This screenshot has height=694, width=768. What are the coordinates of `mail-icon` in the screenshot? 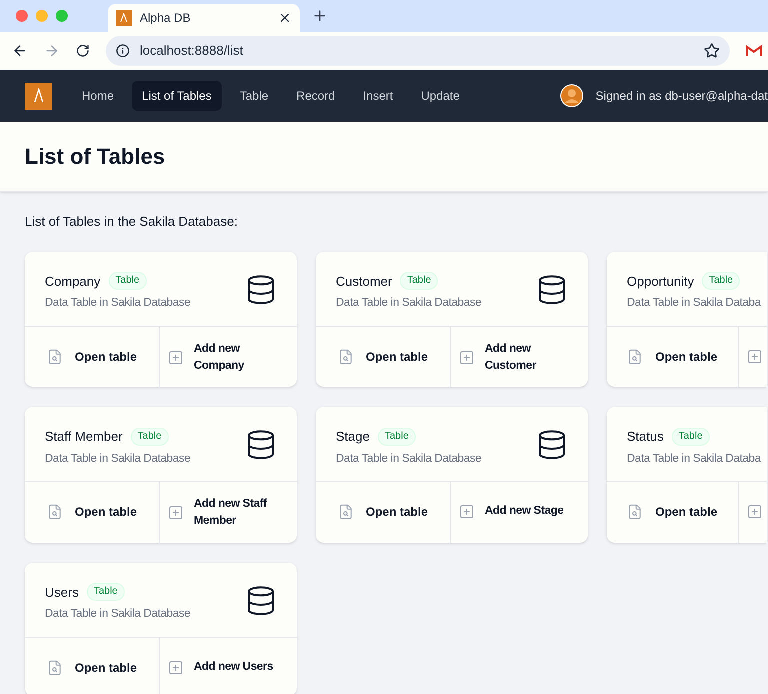 It's located at (754, 51).